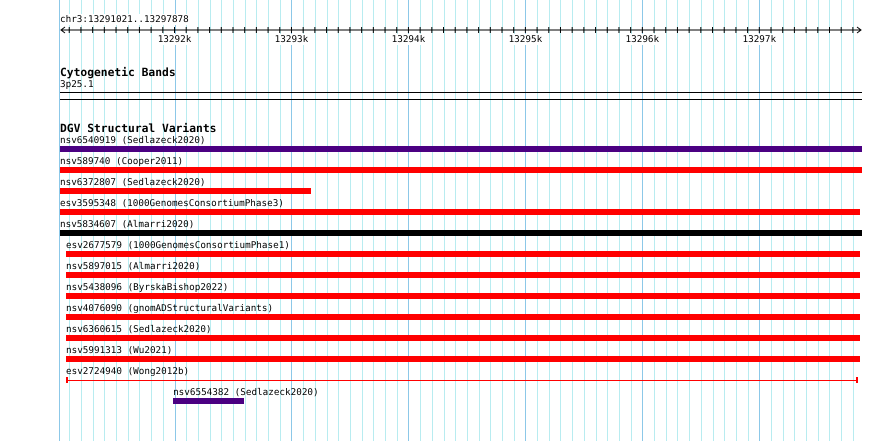  What do you see at coordinates (138, 129) in the screenshot?
I see `track-title: DGV Structural Variants` at bounding box center [138, 129].